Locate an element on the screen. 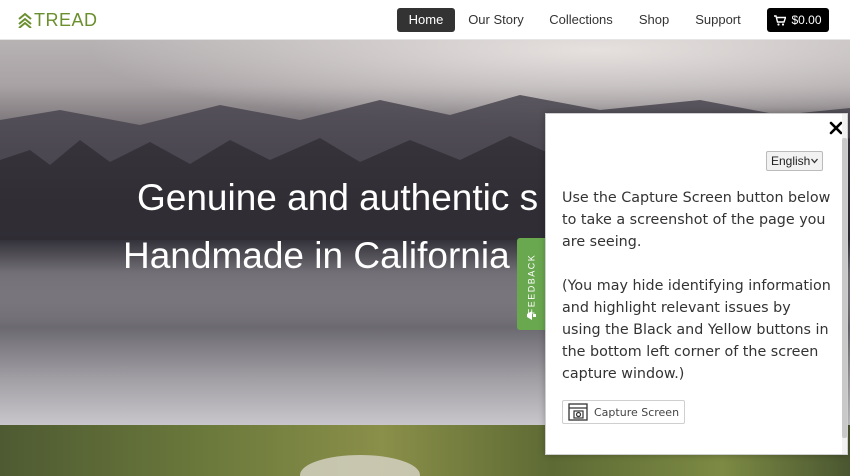  nav-home: Home is located at coordinates (426, 20).